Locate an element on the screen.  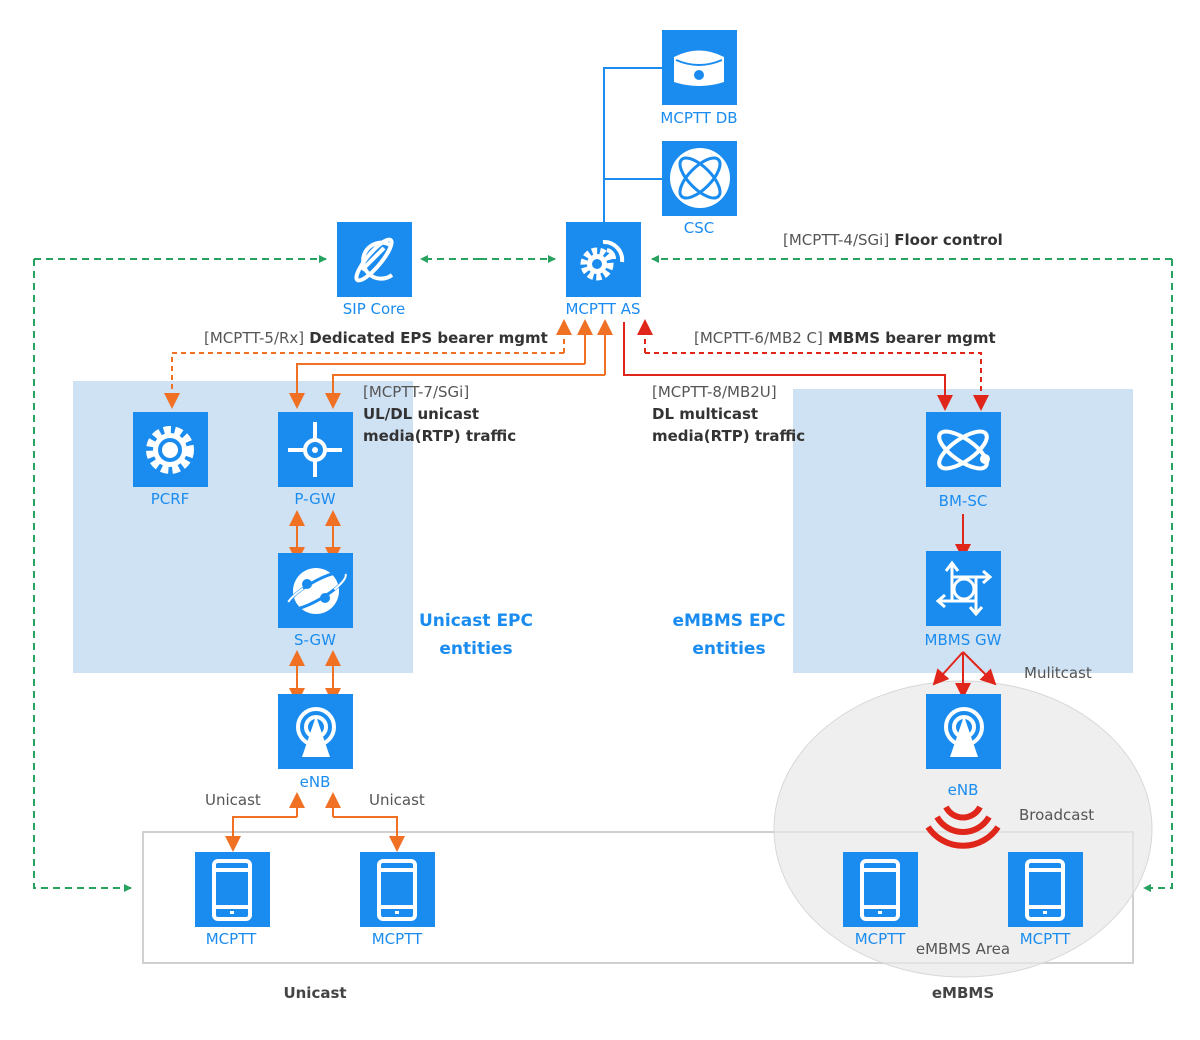
embms-epc-title: eMBMS EPC is located at coordinates (728, 621).